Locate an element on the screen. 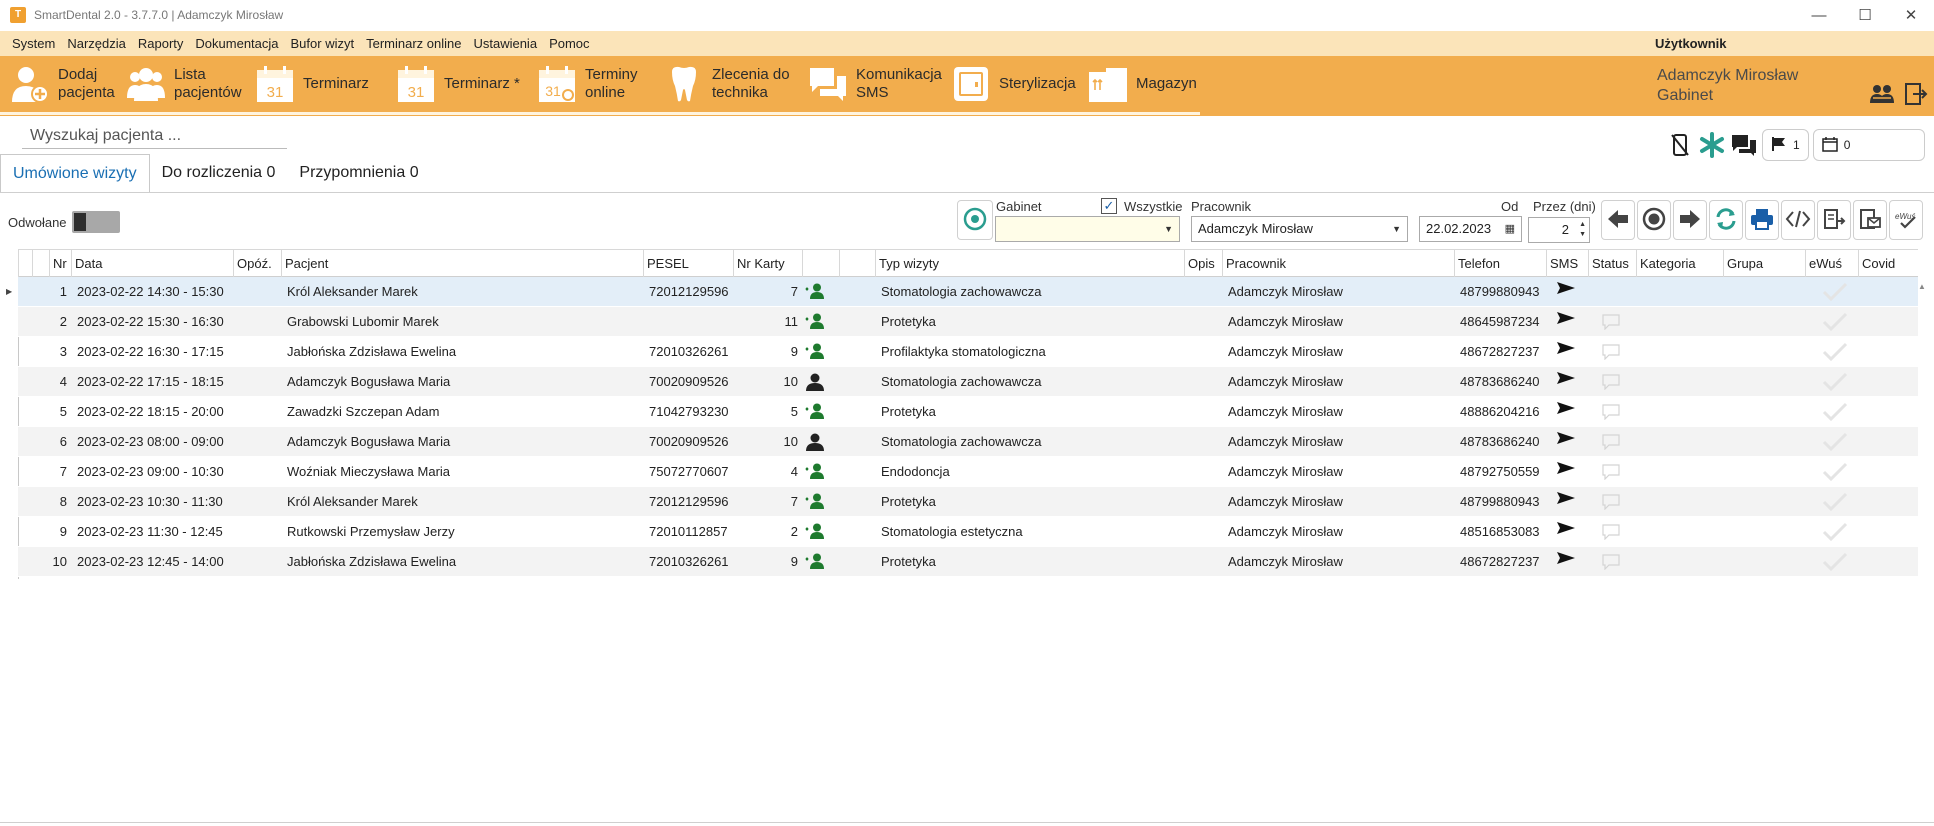 Image resolution: width=1934 pixels, height=826 pixels. sterilization-button: Sterylizacja is located at coordinates (1013, 84).